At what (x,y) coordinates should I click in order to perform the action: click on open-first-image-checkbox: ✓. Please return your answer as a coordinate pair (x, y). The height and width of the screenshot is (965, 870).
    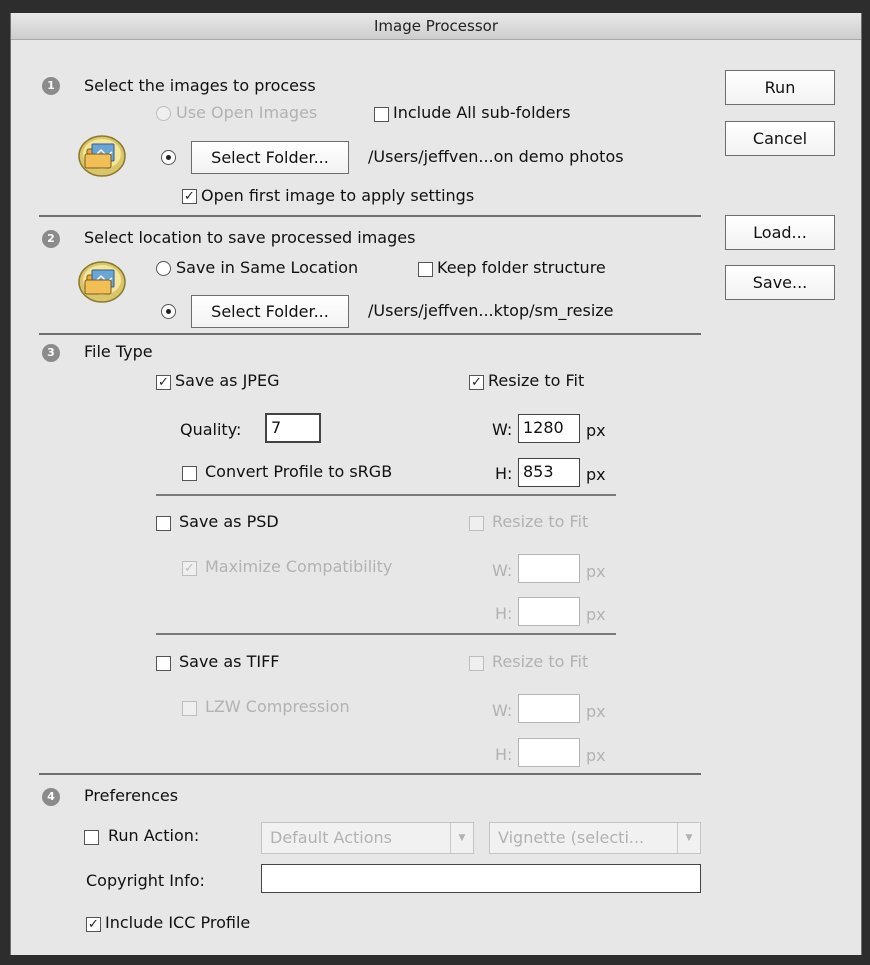
    Looking at the image, I should click on (189, 196).